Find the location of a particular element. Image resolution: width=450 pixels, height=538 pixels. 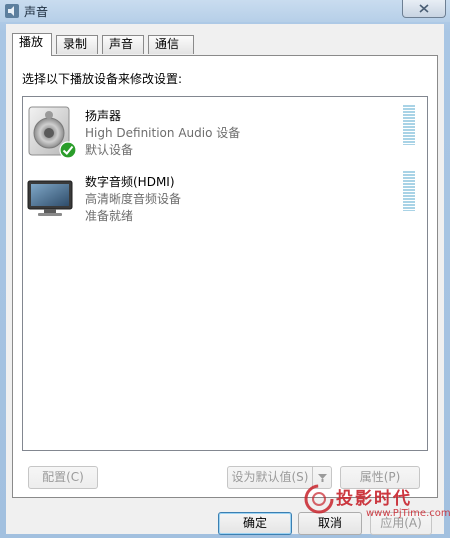

window-title: 声音 is located at coordinates (36, 12).